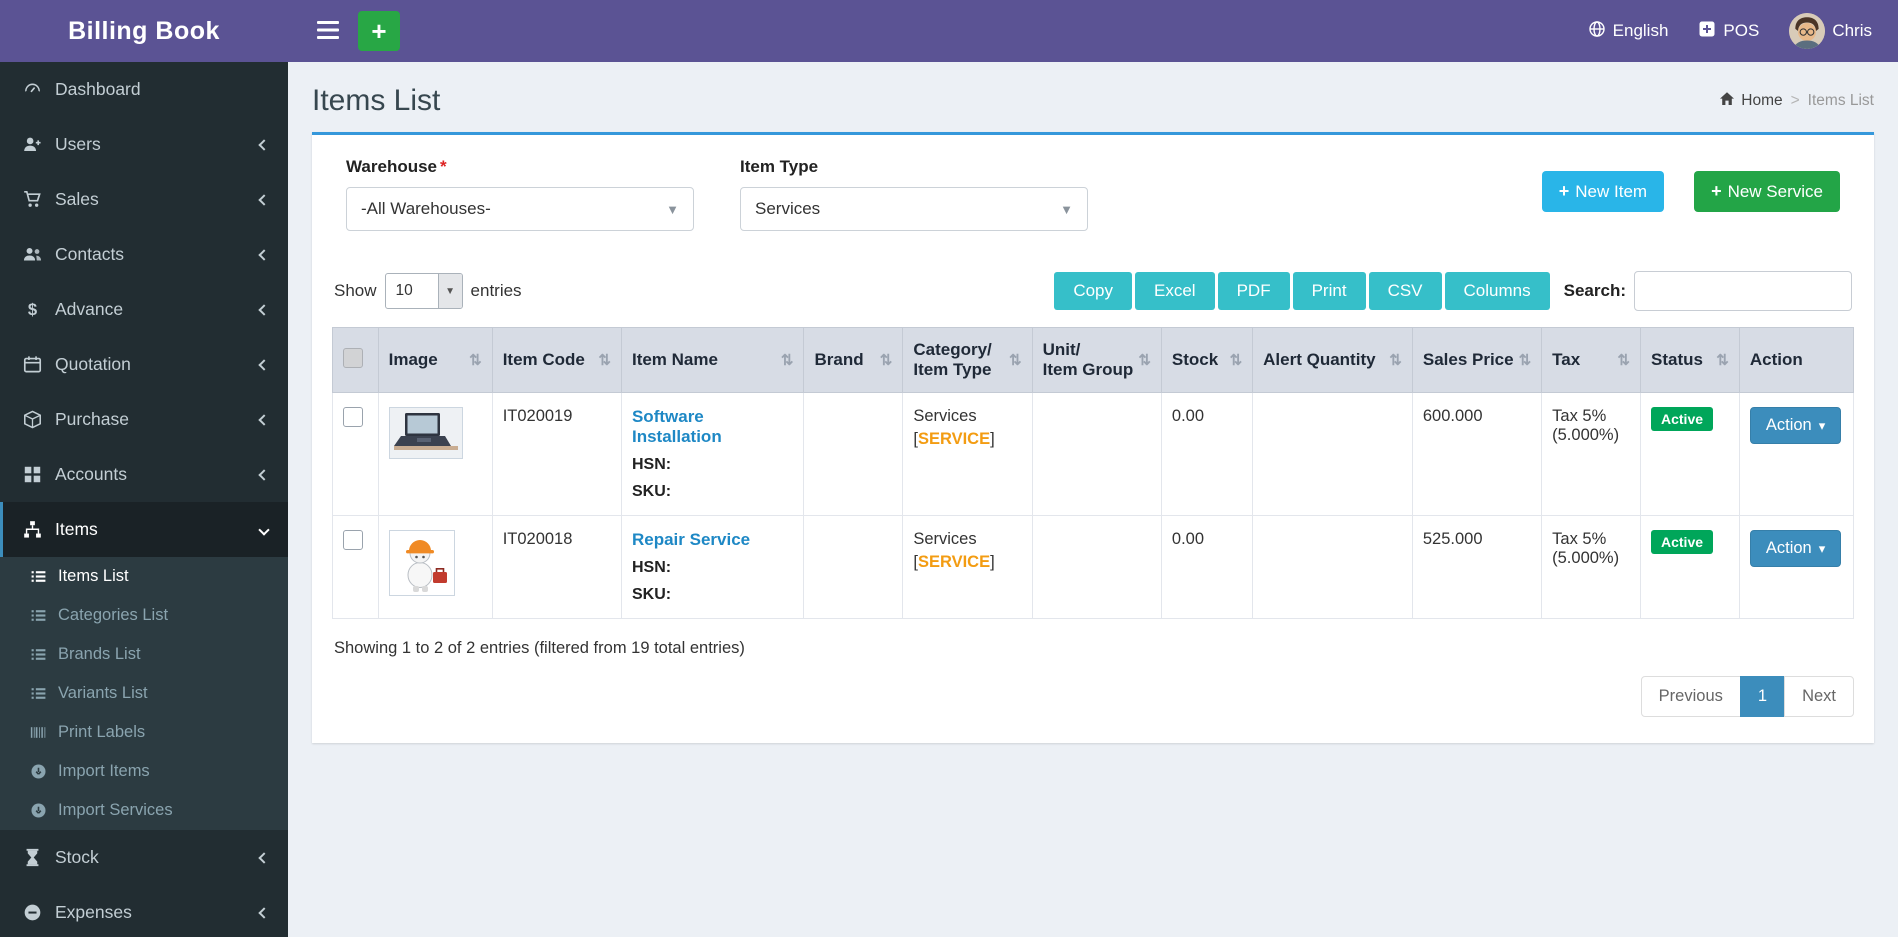 Image resolution: width=1898 pixels, height=937 pixels. What do you see at coordinates (32, 199) in the screenshot?
I see `sales-icon` at bounding box center [32, 199].